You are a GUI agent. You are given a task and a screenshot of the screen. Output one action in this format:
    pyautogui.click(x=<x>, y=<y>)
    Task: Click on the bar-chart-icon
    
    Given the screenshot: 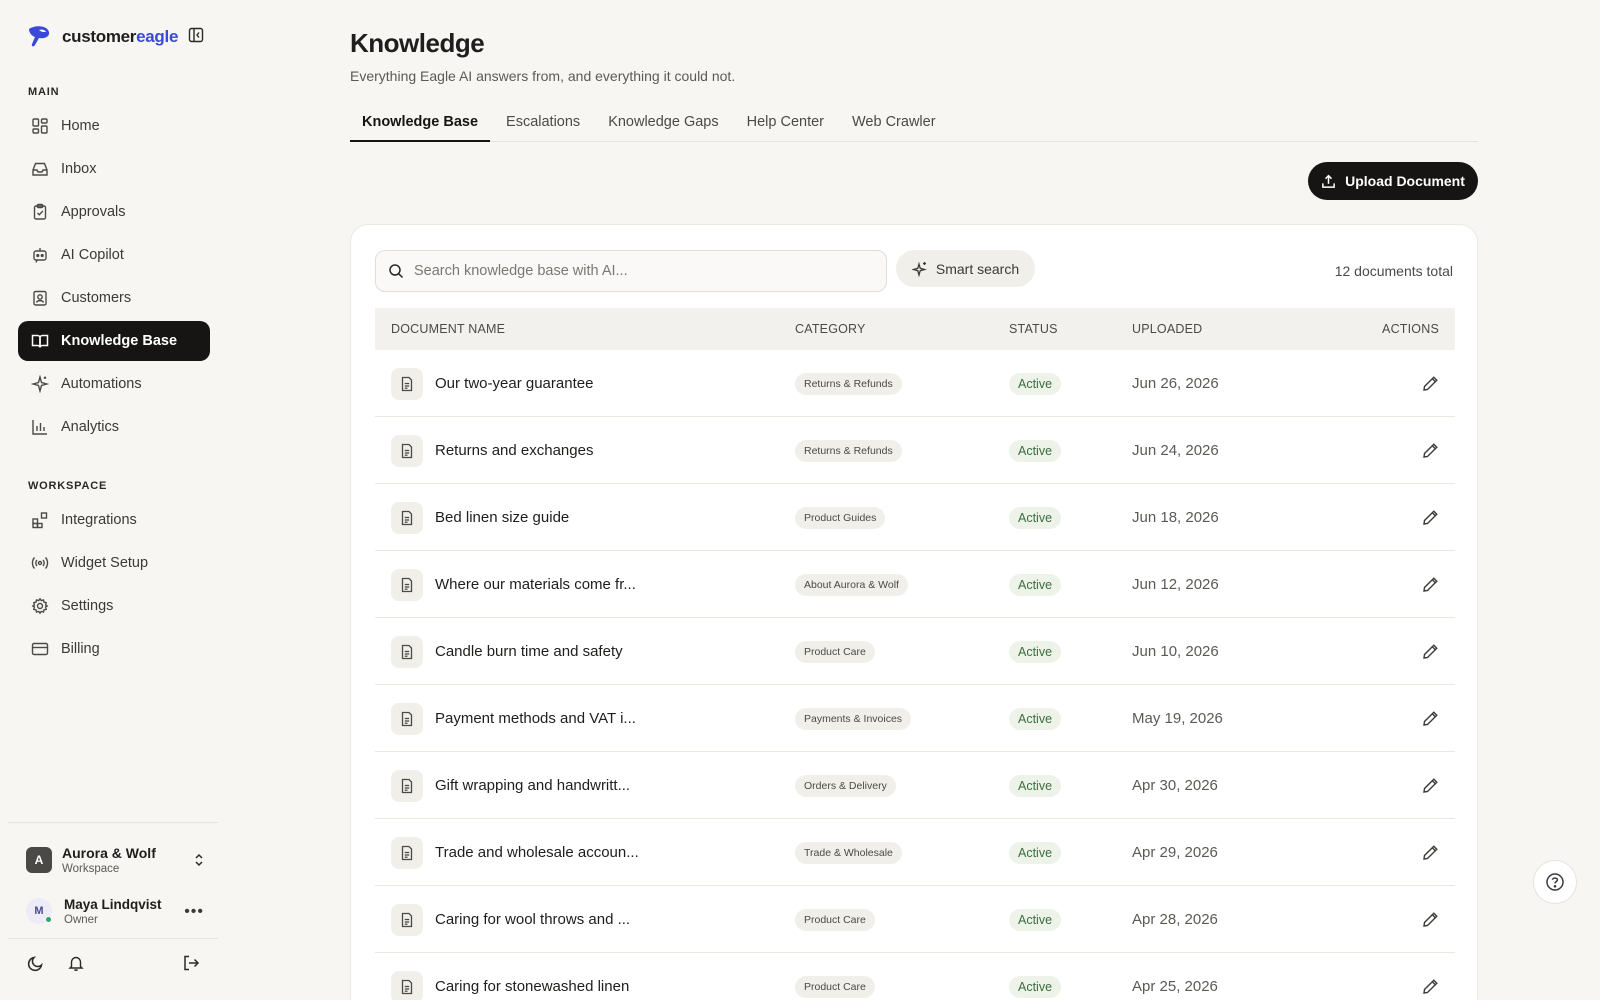 What is the action you would take?
    pyautogui.click(x=39, y=427)
    